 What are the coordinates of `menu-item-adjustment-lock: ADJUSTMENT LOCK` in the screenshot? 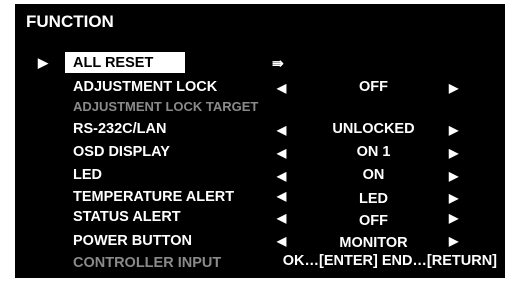 It's located at (145, 87).